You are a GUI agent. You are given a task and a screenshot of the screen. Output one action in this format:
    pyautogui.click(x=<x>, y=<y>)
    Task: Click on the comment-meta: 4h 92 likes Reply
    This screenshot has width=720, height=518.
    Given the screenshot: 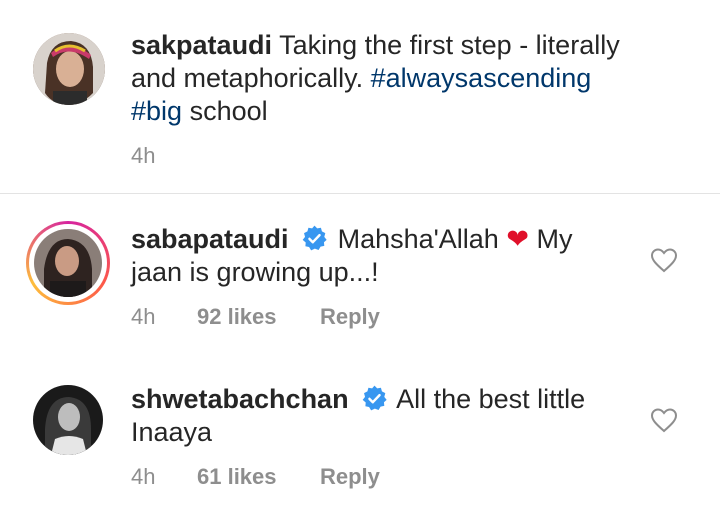 What is the action you would take?
    pyautogui.click(x=255, y=317)
    